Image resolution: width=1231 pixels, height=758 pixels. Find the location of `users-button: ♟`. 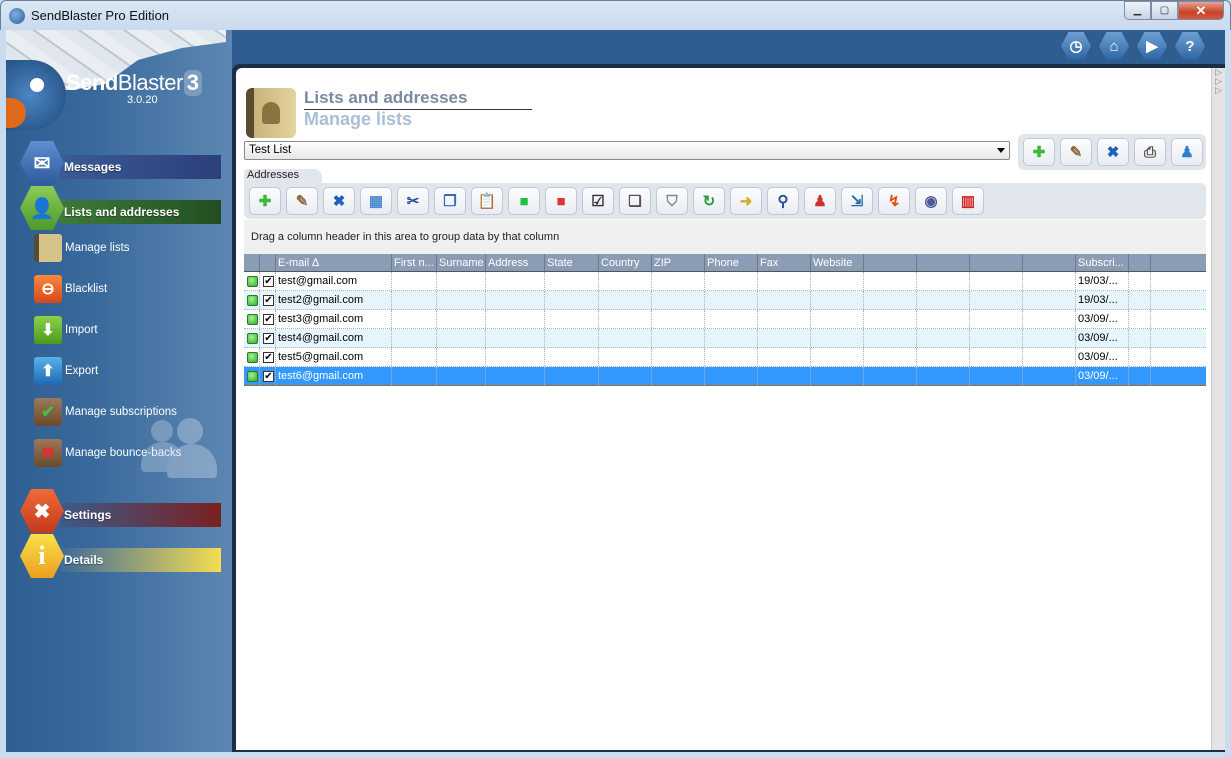

users-button: ♟ is located at coordinates (820, 201).